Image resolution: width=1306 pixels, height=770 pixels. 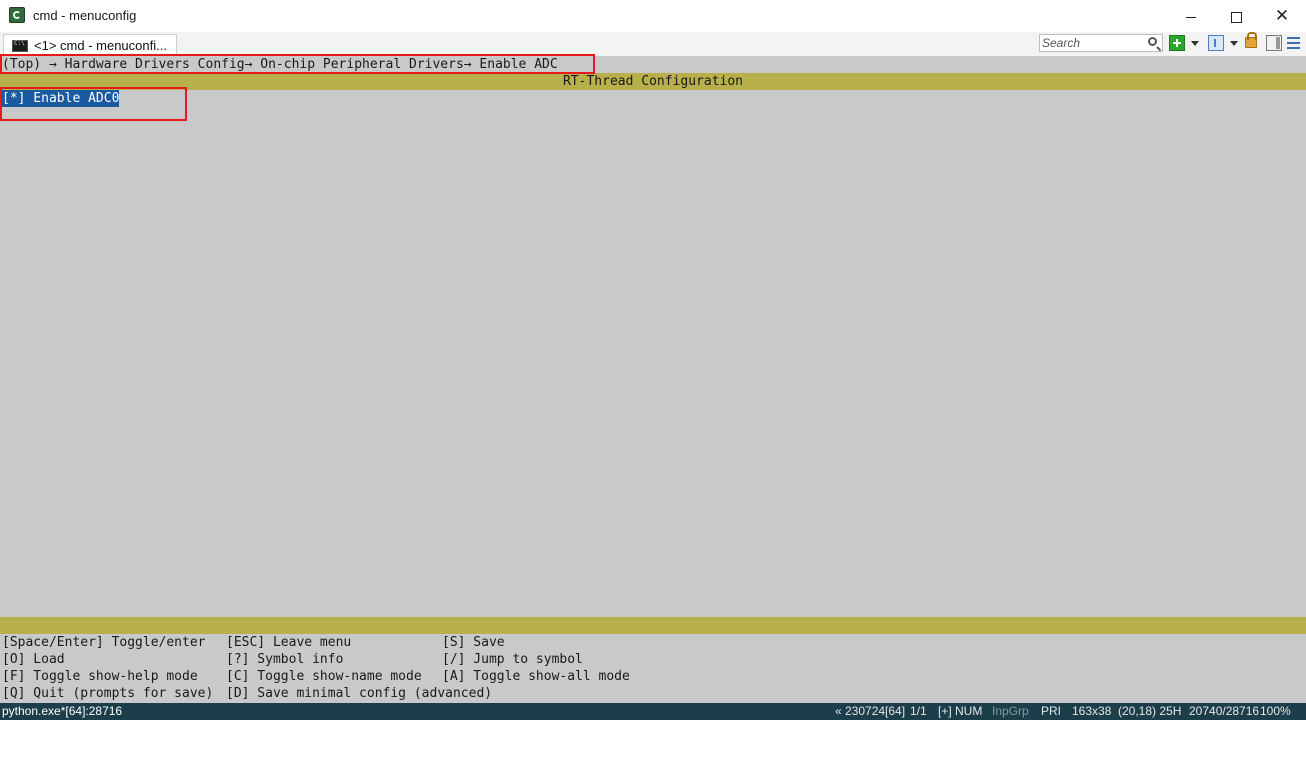 What do you see at coordinates (359, 693) in the screenshot?
I see `help-key: [D] Save minimal config (advanced)` at bounding box center [359, 693].